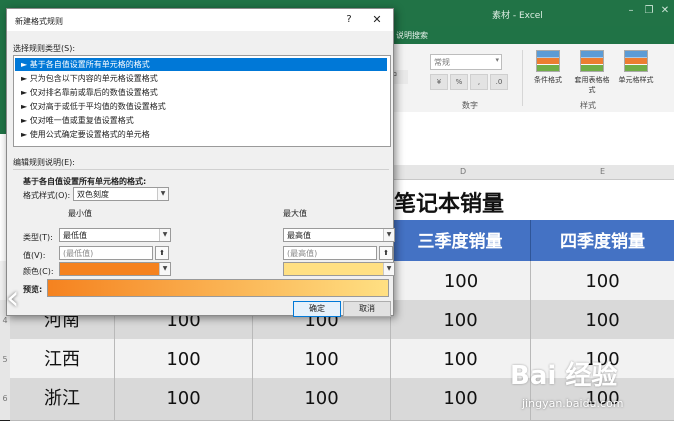  Describe the element at coordinates (200, 20) in the screenshot. I see `dialog-titlebar: 新建格式规则 ? ✕` at that location.